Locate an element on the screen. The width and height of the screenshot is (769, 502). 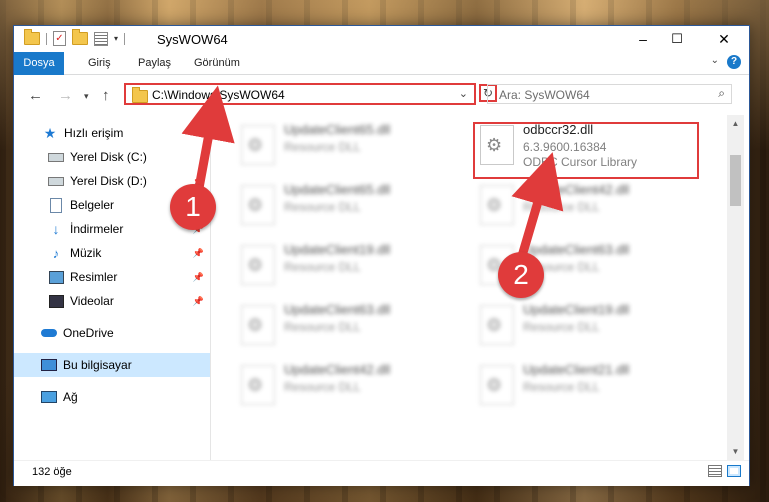
network-icon is located at coordinates (49, 397).